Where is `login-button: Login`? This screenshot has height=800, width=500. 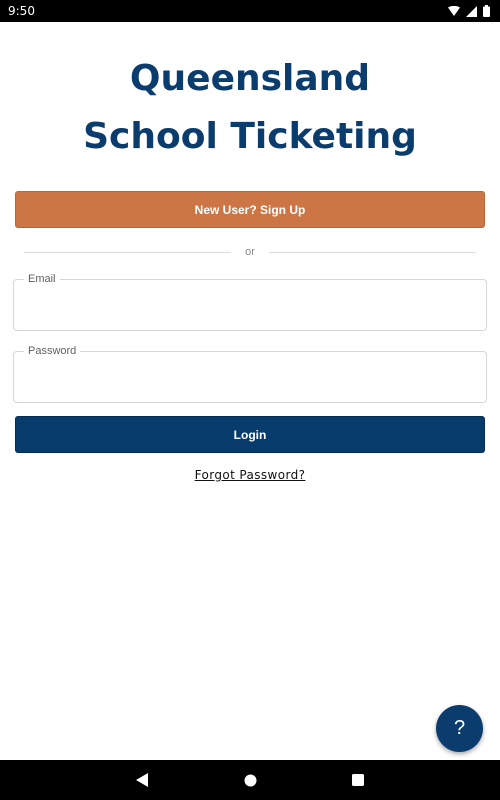
login-button: Login is located at coordinates (250, 434).